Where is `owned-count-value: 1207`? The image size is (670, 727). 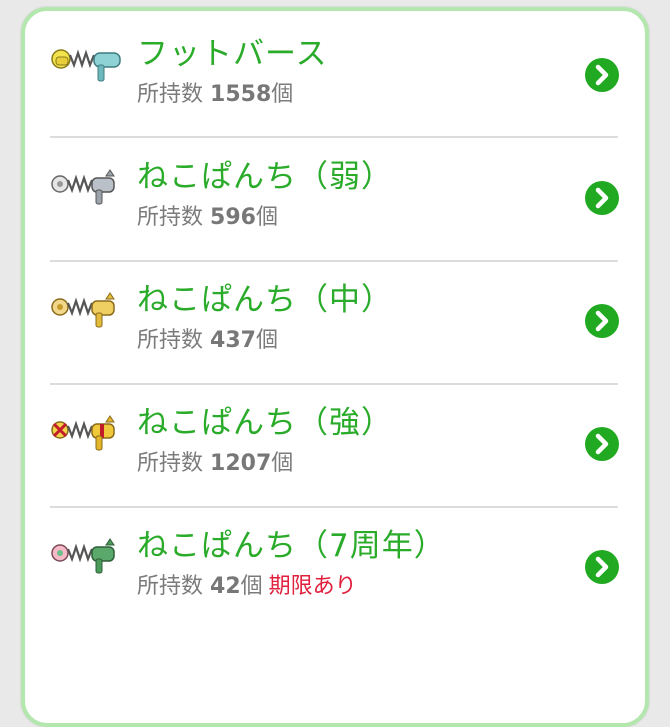
owned-count-value: 1207 is located at coordinates (241, 463).